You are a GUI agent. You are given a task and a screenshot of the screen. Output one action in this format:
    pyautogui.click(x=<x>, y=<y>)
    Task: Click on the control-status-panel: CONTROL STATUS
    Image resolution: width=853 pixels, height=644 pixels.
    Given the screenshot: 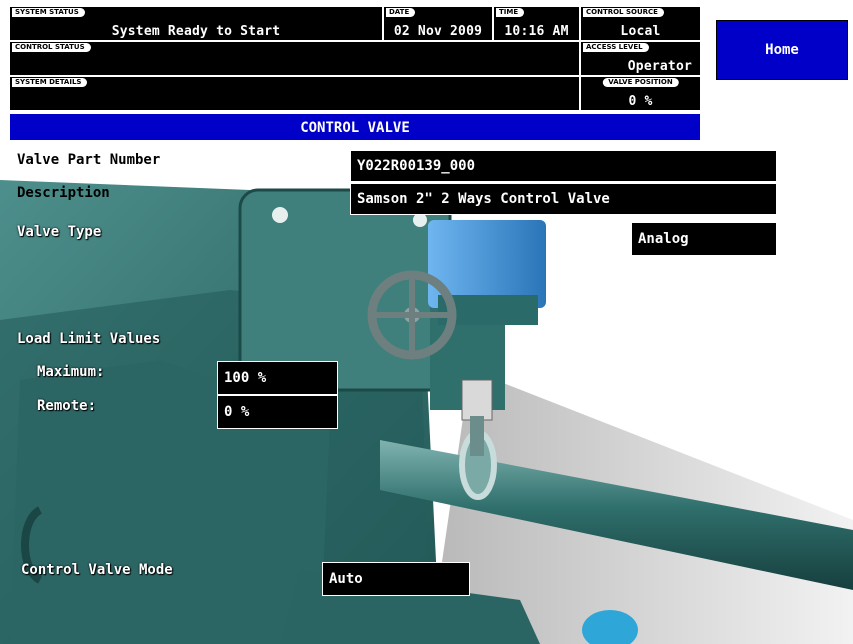 What is the action you would take?
    pyautogui.click(x=294, y=58)
    